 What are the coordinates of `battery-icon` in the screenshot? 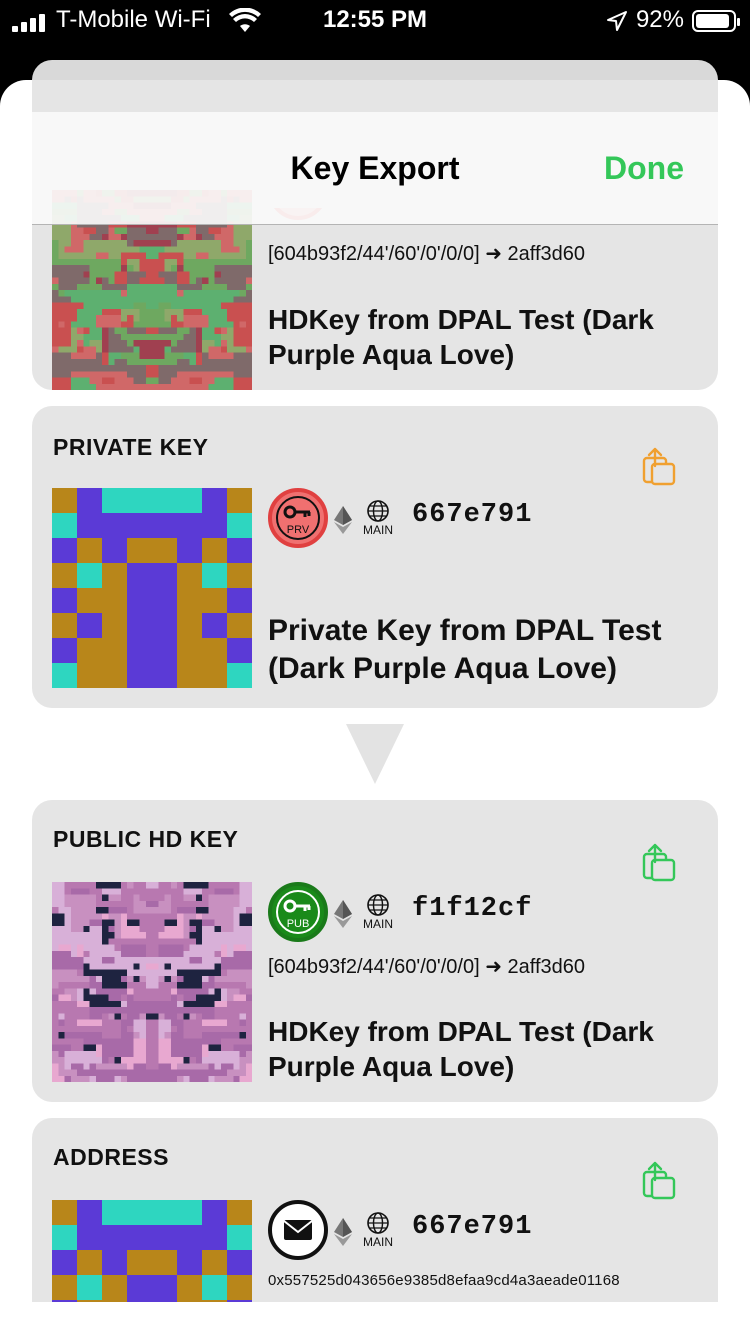 It's located at (716, 21).